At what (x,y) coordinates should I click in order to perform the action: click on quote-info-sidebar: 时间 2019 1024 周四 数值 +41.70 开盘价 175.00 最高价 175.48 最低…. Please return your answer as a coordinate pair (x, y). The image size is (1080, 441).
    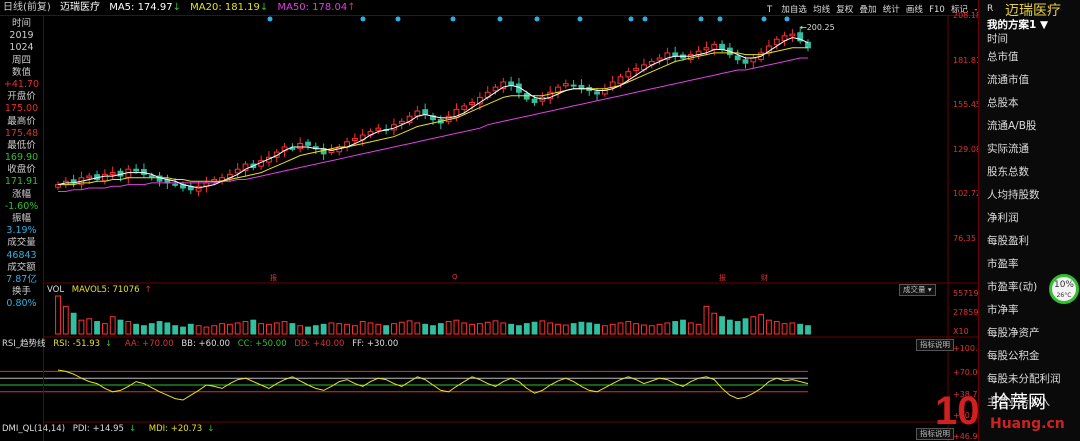
    Looking at the image, I should click on (22, 228).